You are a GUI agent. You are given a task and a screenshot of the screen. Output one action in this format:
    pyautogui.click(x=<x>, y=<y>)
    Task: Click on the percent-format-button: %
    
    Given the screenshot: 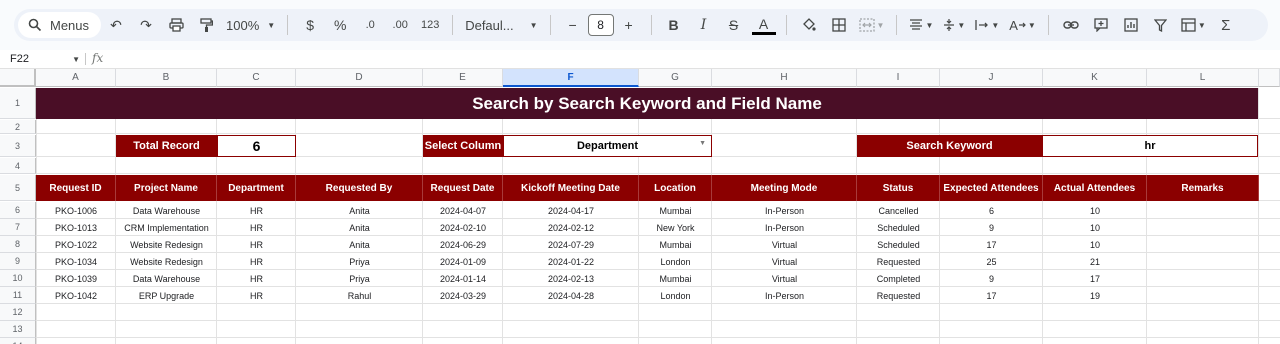 What is the action you would take?
    pyautogui.click(x=340, y=25)
    